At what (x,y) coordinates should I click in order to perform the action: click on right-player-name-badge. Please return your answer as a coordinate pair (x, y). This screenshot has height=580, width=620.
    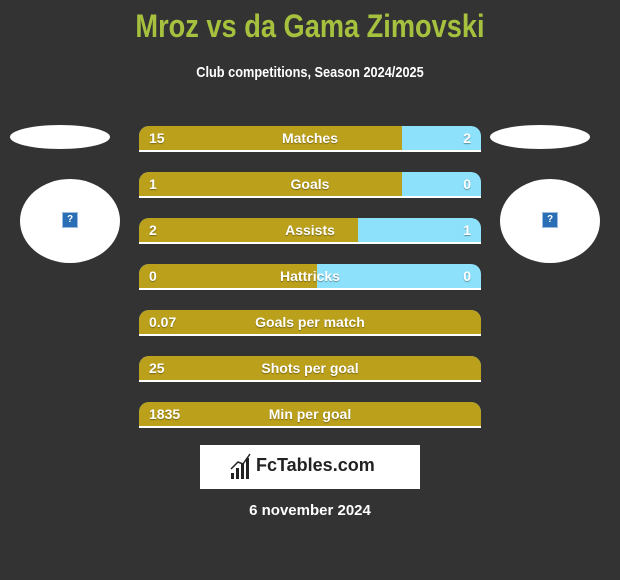
    Looking at the image, I should click on (540, 137).